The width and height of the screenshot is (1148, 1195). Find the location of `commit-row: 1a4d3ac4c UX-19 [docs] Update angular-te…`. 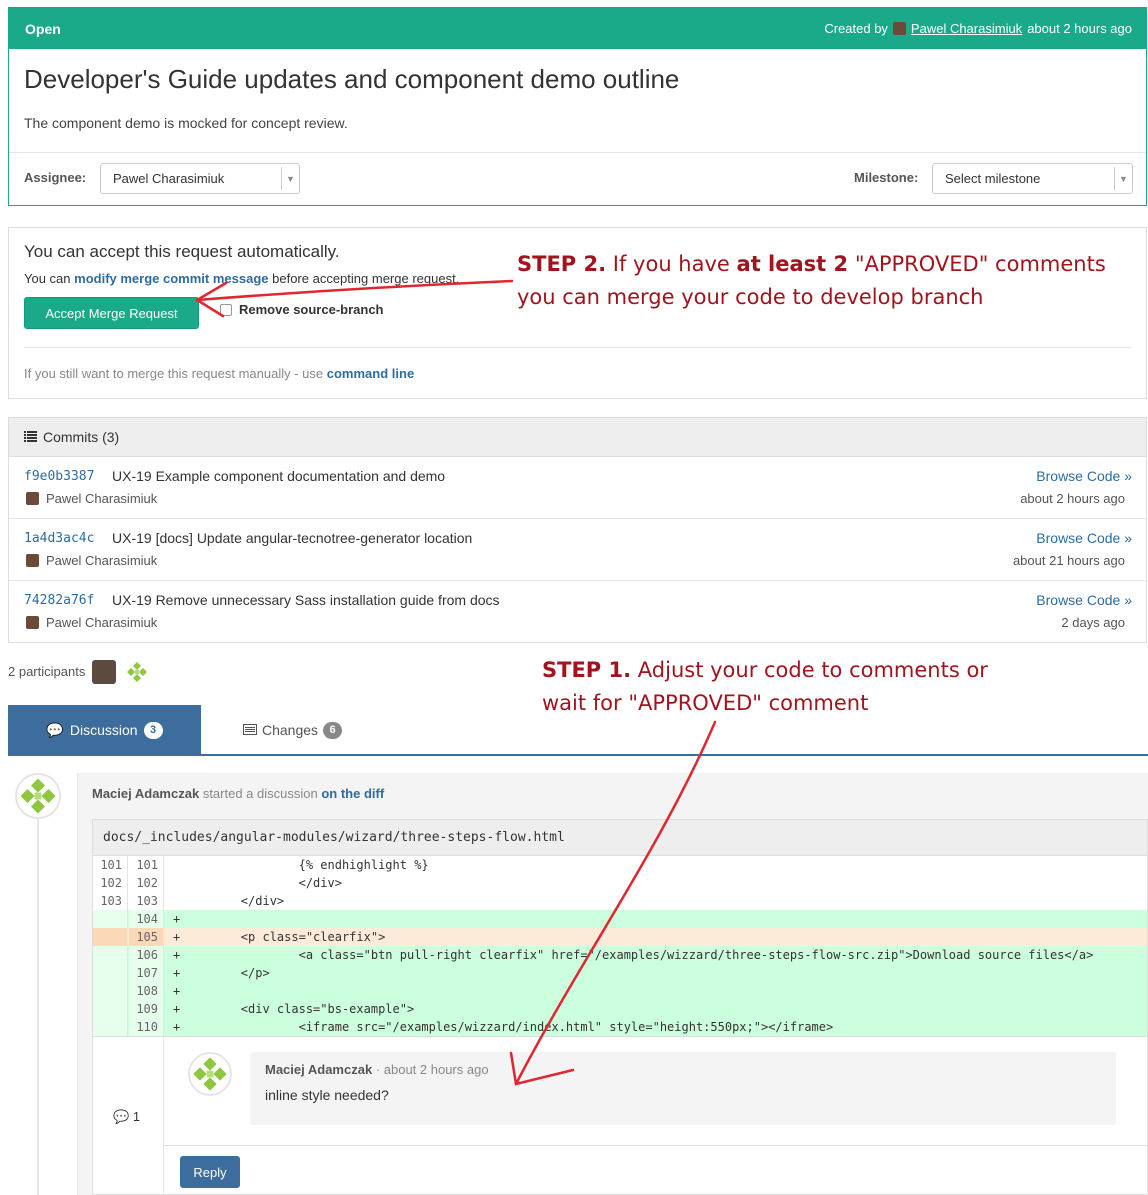

commit-row: 1a4d3ac4c UX-19 [docs] Update angular-te… is located at coordinates (577, 550).